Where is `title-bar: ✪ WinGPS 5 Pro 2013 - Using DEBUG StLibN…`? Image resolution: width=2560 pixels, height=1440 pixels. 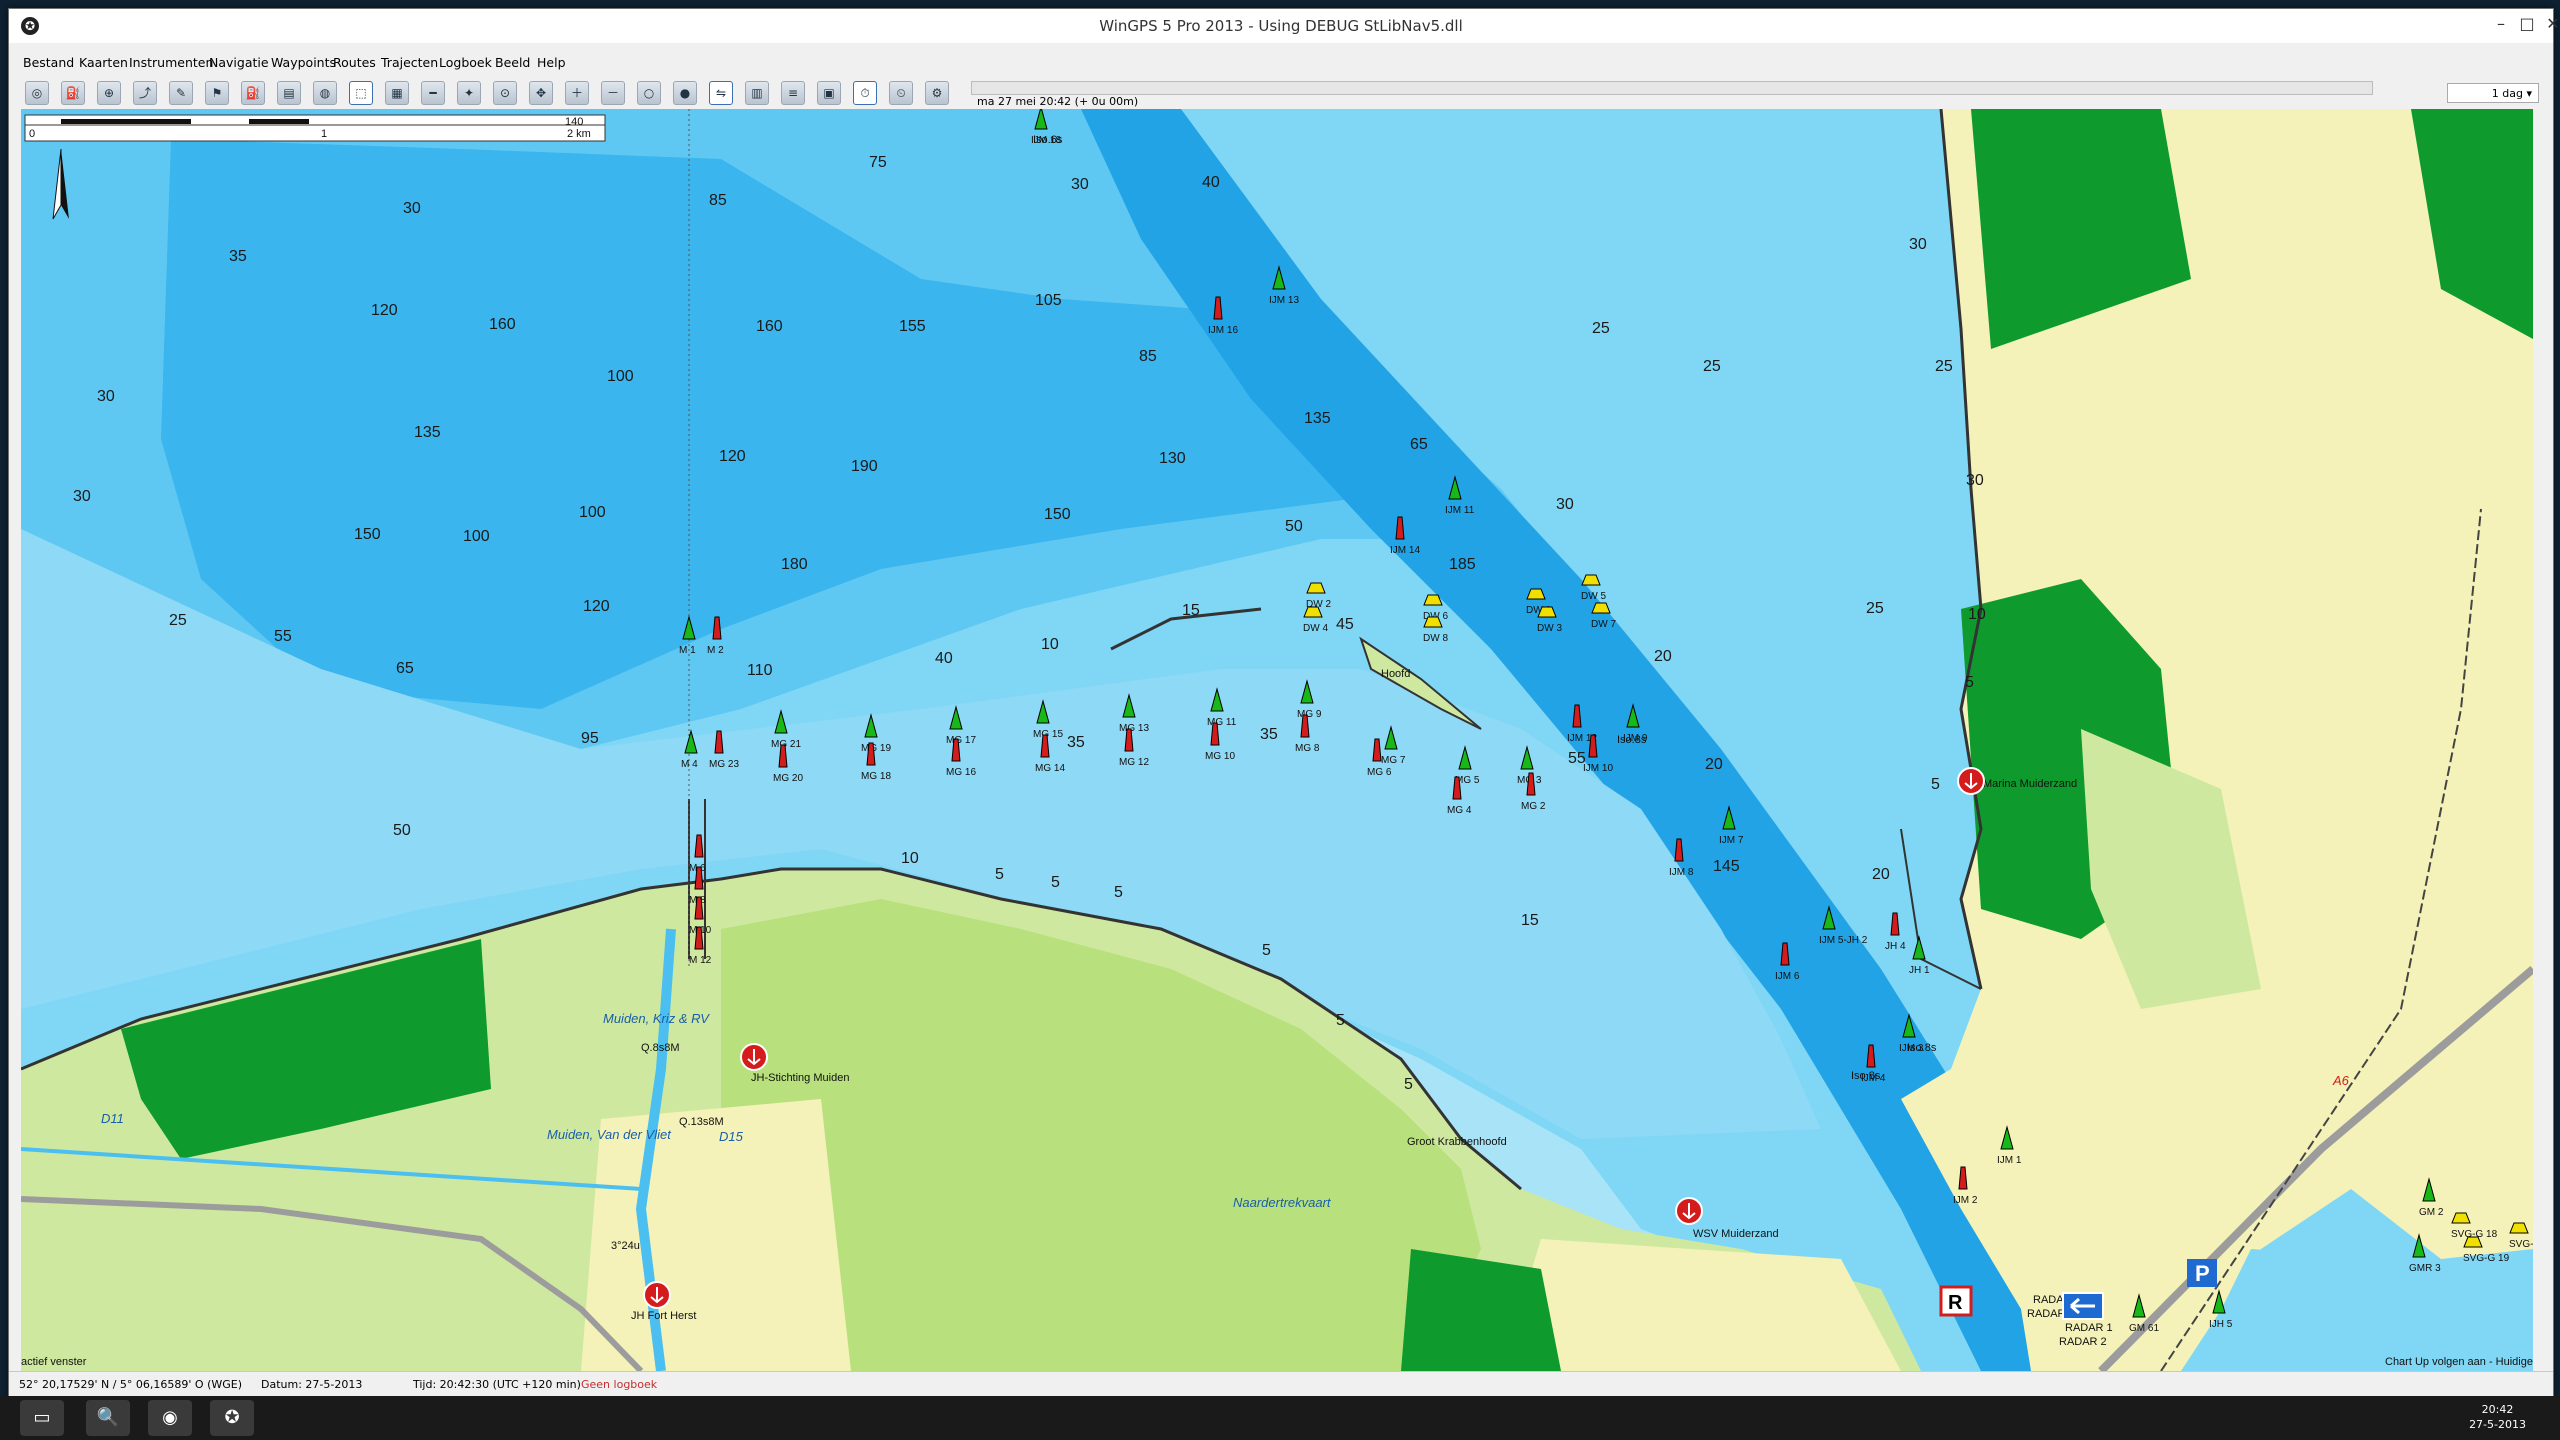
title-bar: ✪ WinGPS 5 Pro 2013 - Using DEBUG StLibN… is located at coordinates (1284, 26).